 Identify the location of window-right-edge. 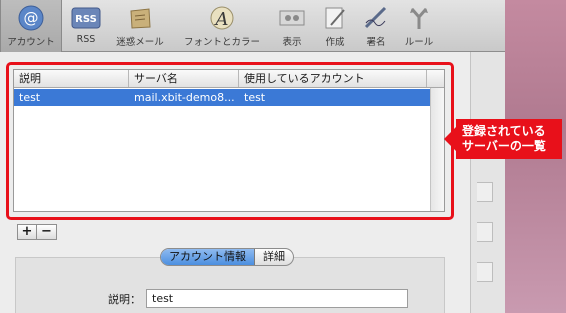
(487, 182).